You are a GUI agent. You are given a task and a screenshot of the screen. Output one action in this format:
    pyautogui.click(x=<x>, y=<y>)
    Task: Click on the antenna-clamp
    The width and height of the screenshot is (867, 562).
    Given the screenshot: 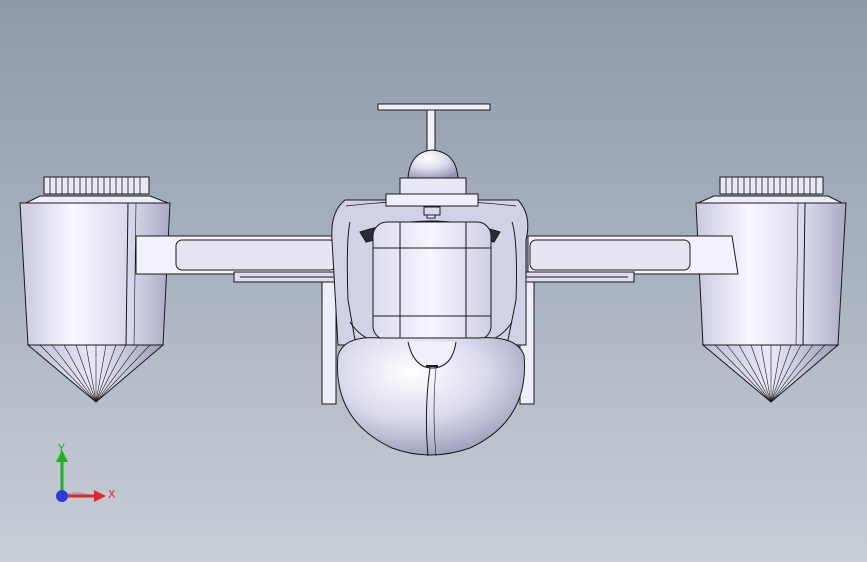 What is the action you would take?
    pyautogui.click(x=432, y=211)
    